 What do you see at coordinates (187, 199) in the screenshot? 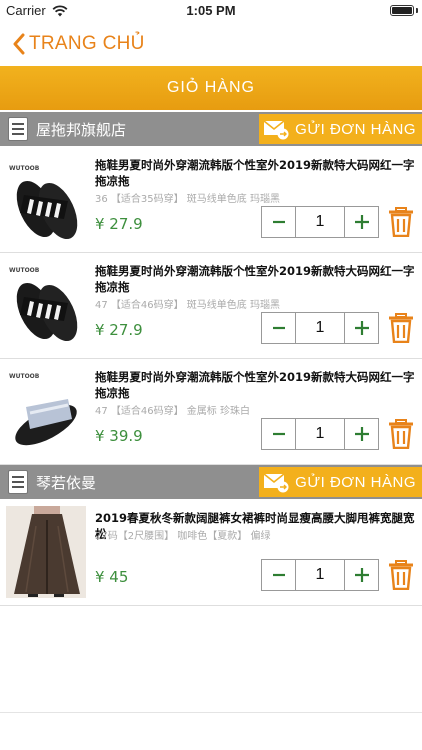
I see `product-spec: 36 【适合35码穿】 斑马线单色底 玛瑙黑` at bounding box center [187, 199].